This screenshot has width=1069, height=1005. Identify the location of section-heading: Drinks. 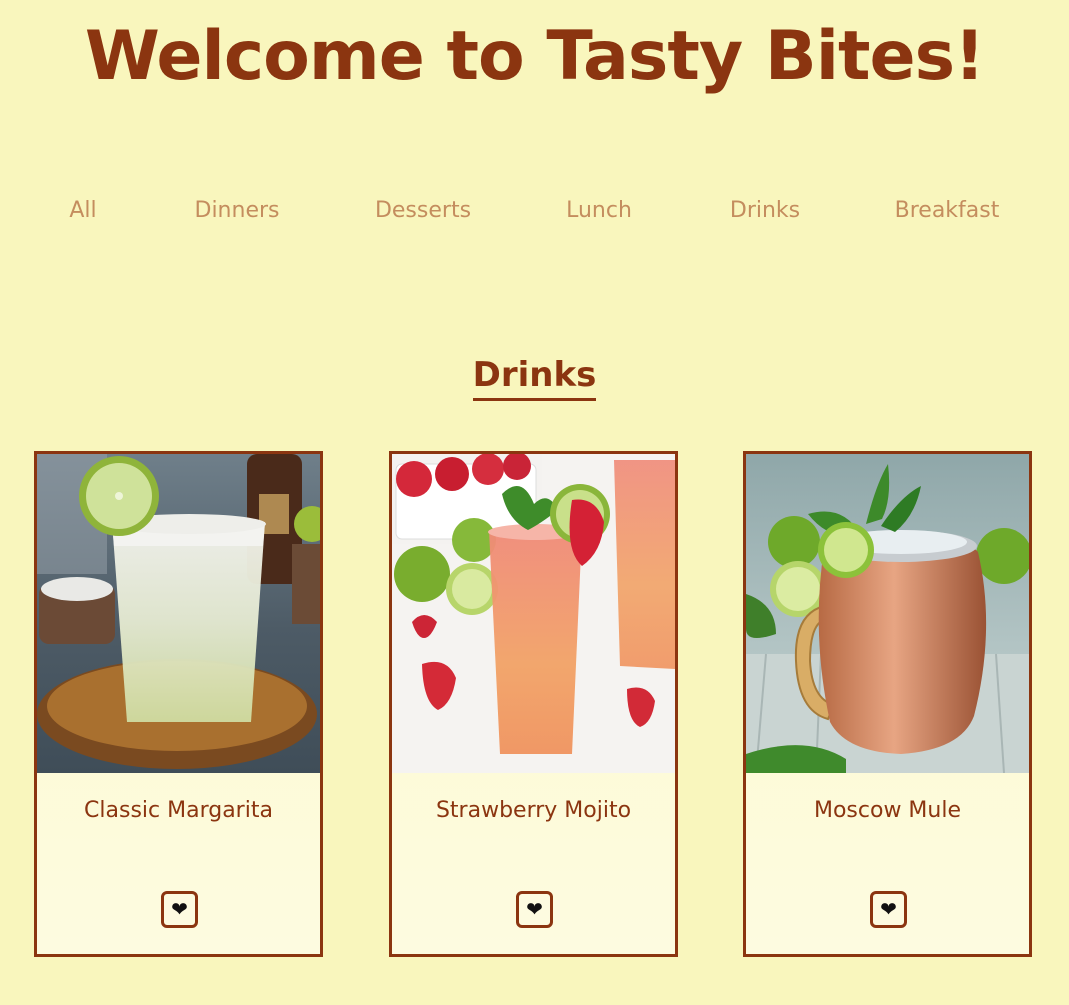
(534, 376).